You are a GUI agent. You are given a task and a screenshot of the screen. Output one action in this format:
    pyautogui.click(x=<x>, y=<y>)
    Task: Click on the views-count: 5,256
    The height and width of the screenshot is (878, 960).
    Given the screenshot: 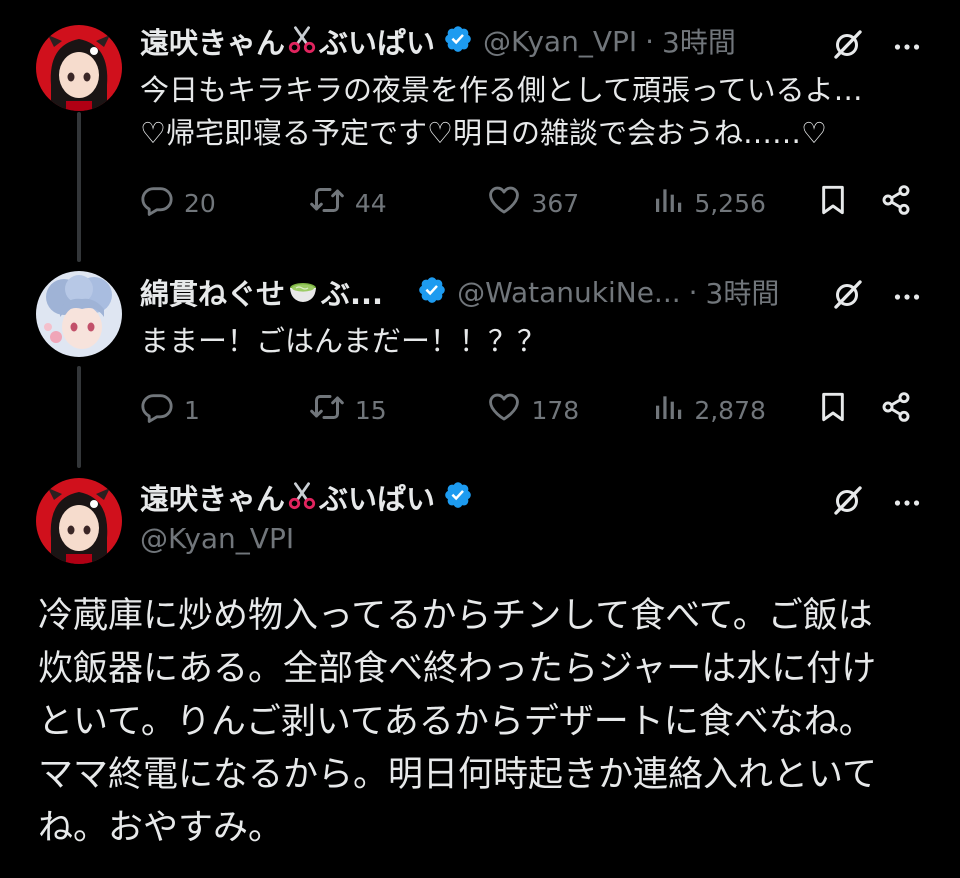 What is the action you would take?
    pyautogui.click(x=730, y=203)
    